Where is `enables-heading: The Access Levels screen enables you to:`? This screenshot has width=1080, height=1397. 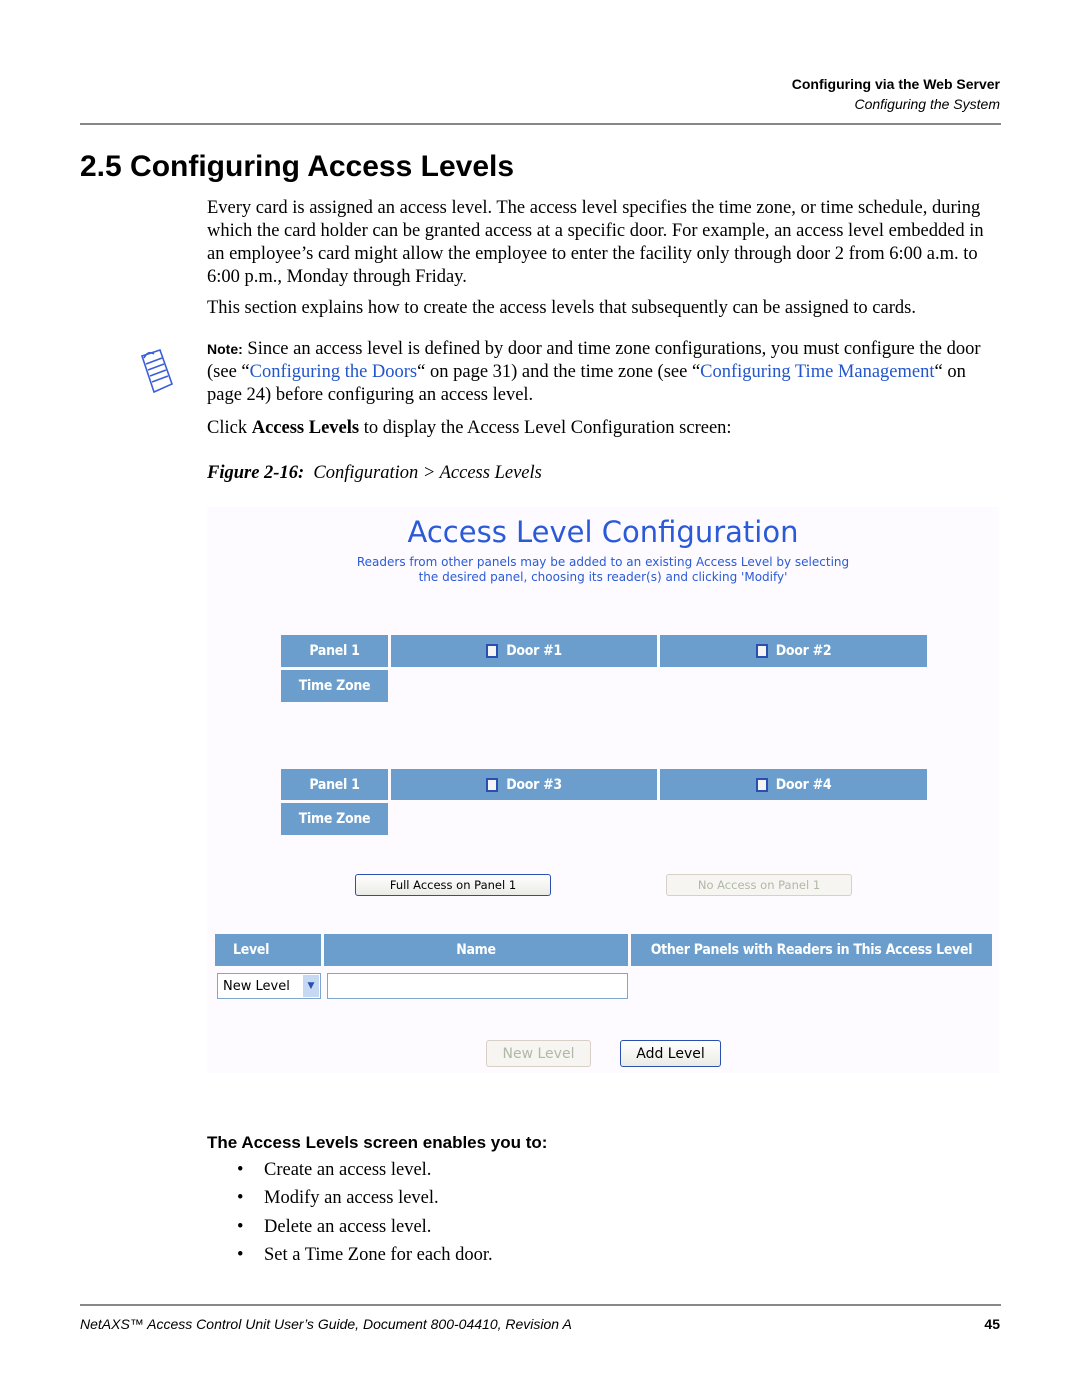
enables-heading: The Access Levels screen enables you to: is located at coordinates (377, 1142).